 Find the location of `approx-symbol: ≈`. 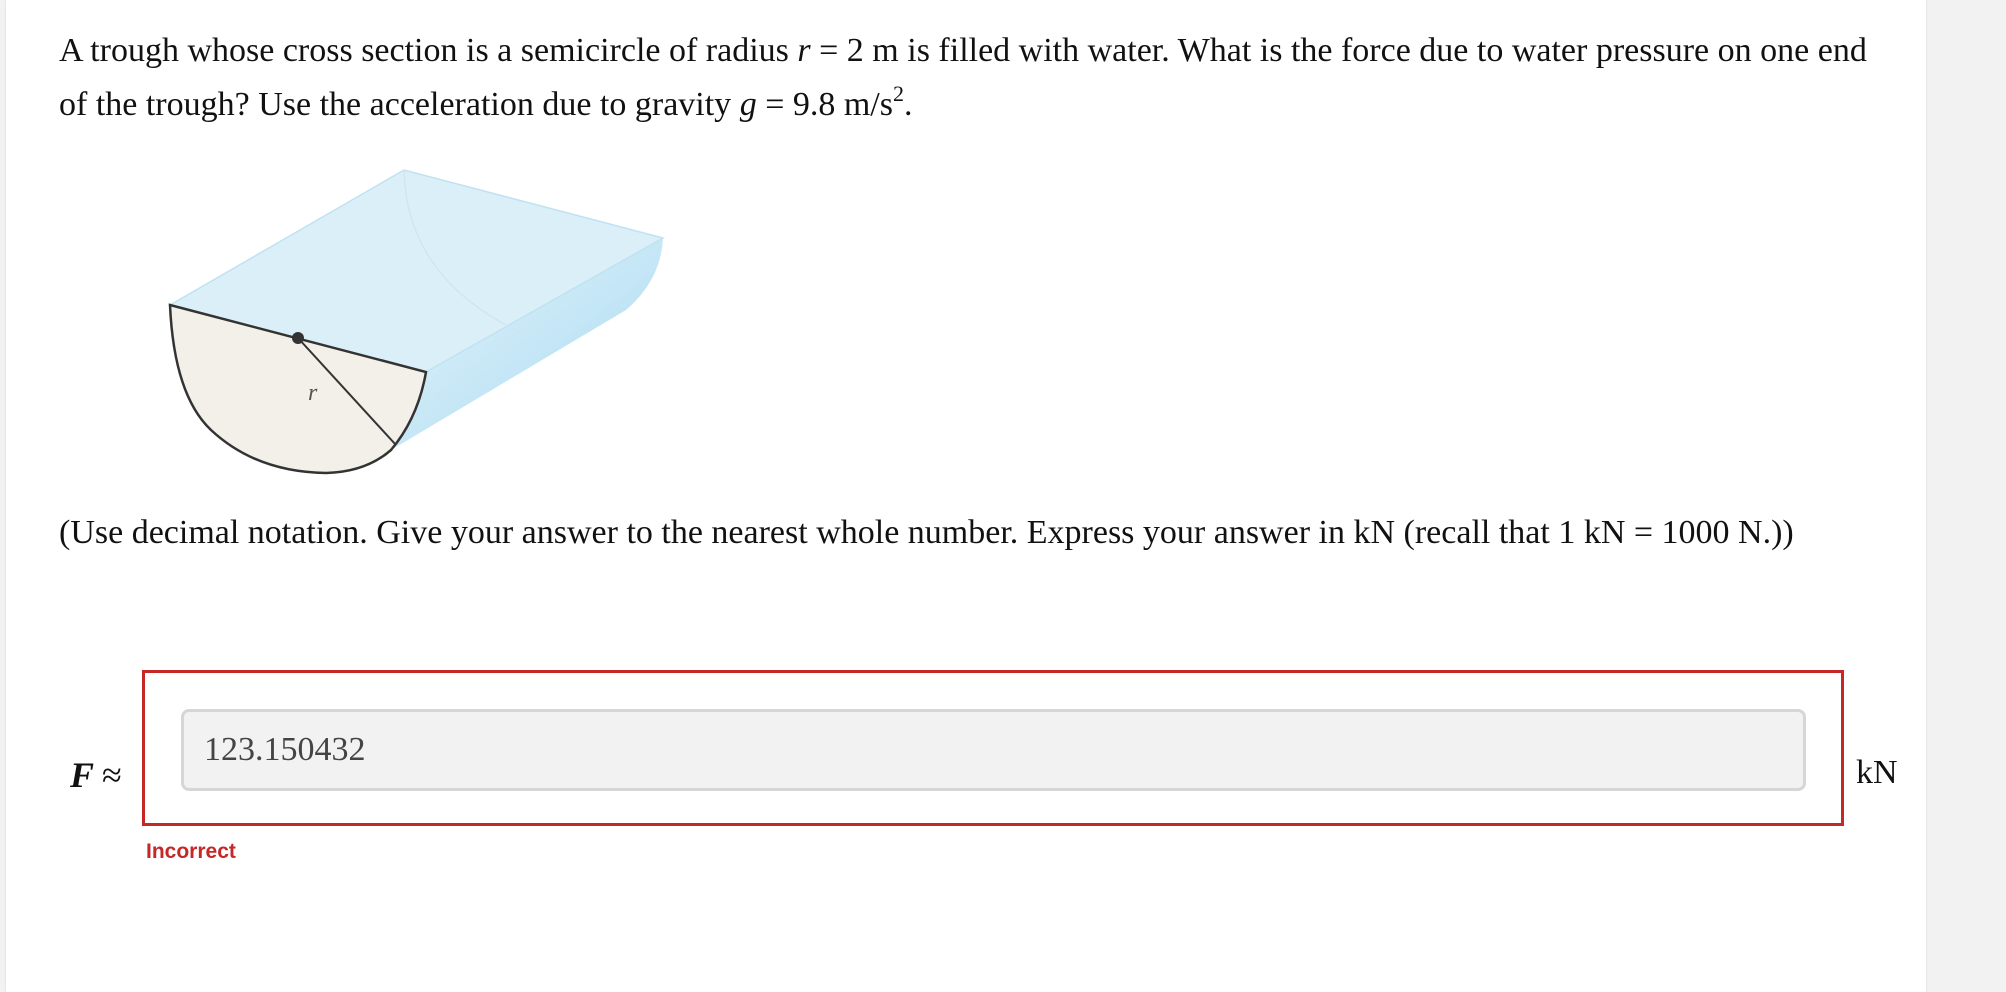

approx-symbol: ≈ is located at coordinates (112, 775).